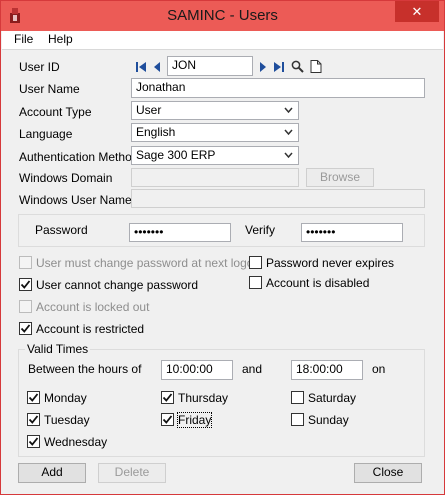 The width and height of the screenshot is (445, 495). What do you see at coordinates (65, 398) in the screenshot?
I see `monday-label: Monday` at bounding box center [65, 398].